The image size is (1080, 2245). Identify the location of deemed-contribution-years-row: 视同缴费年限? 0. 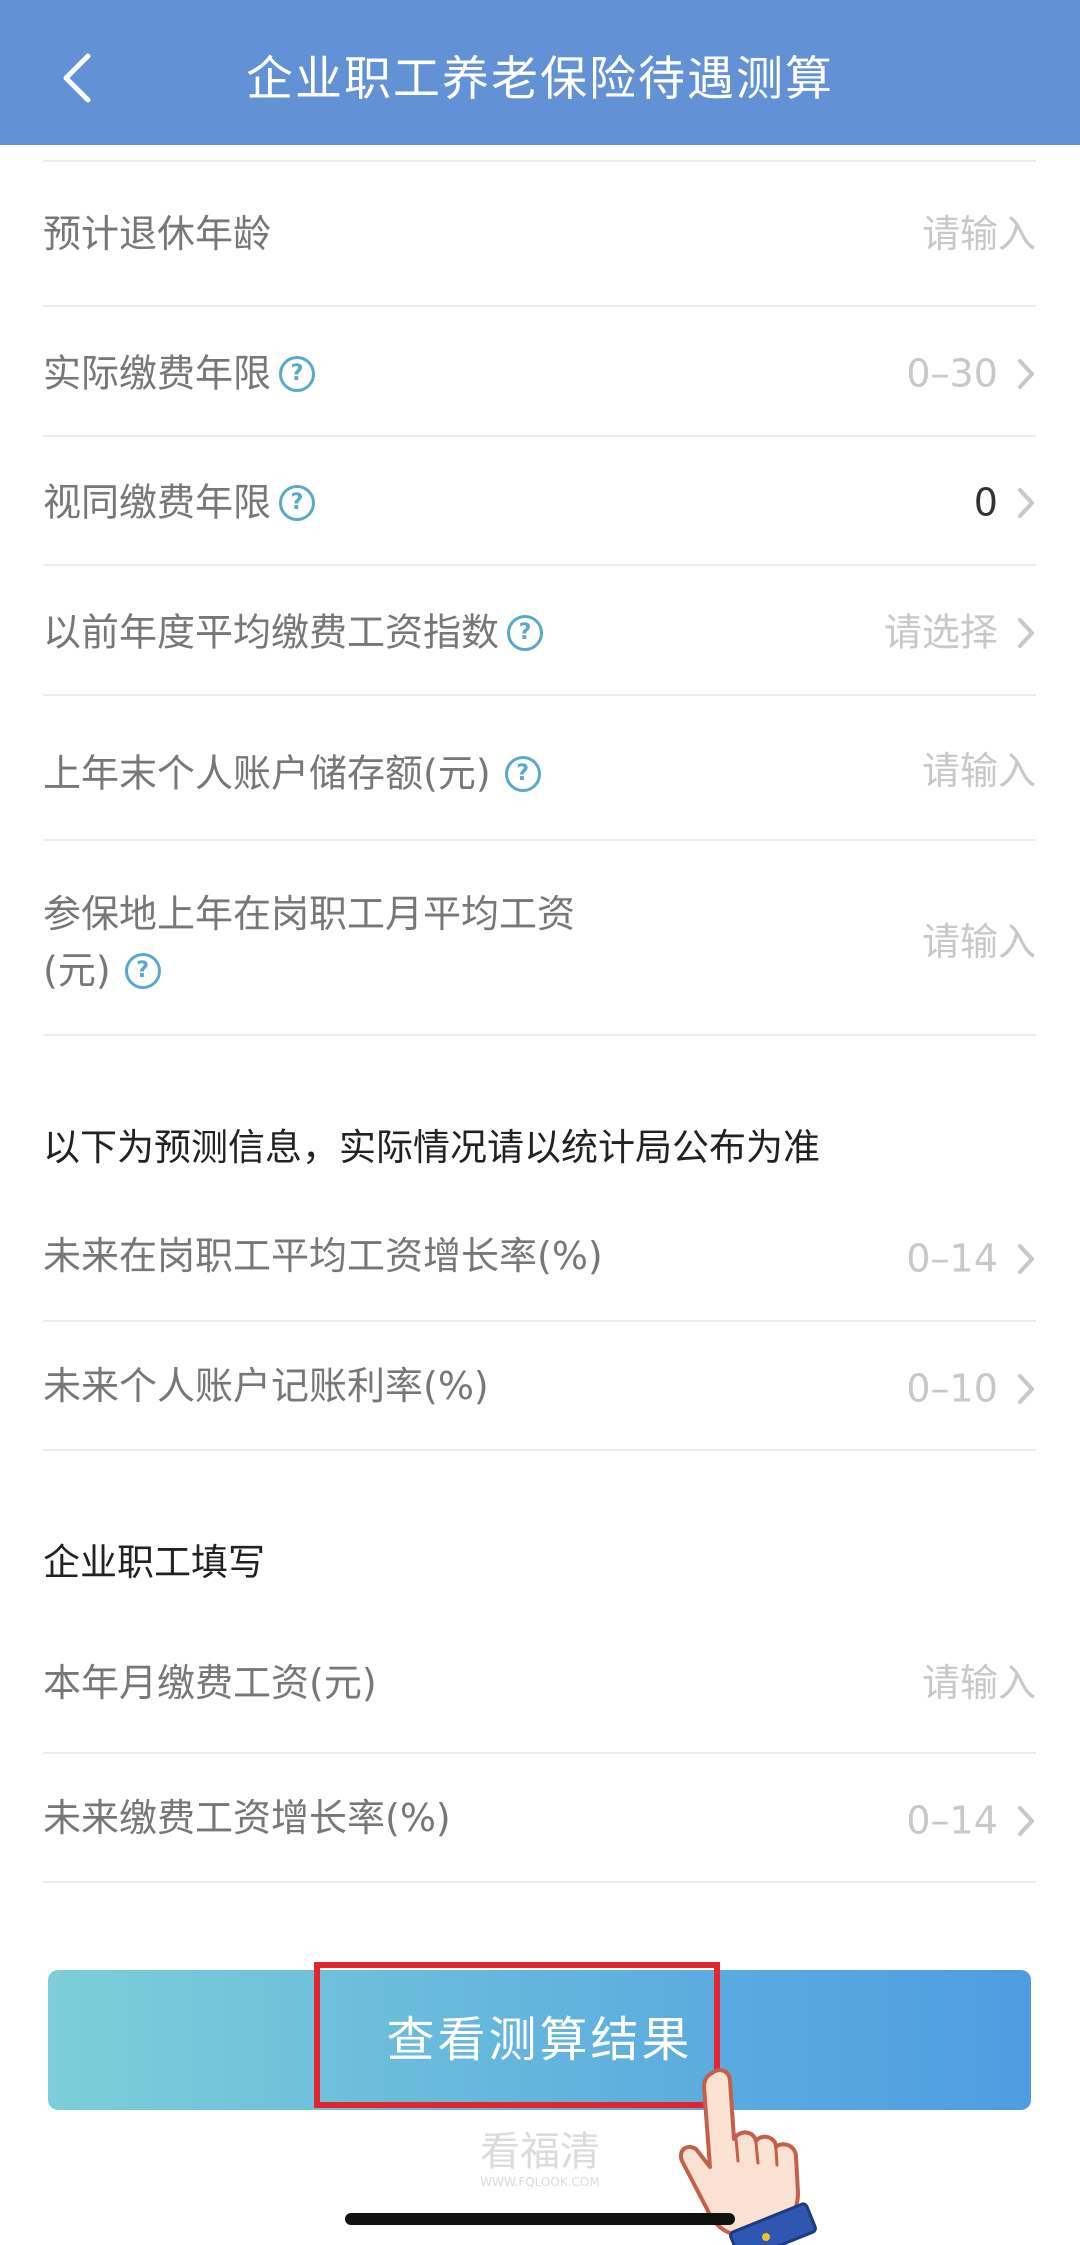
(539, 500).